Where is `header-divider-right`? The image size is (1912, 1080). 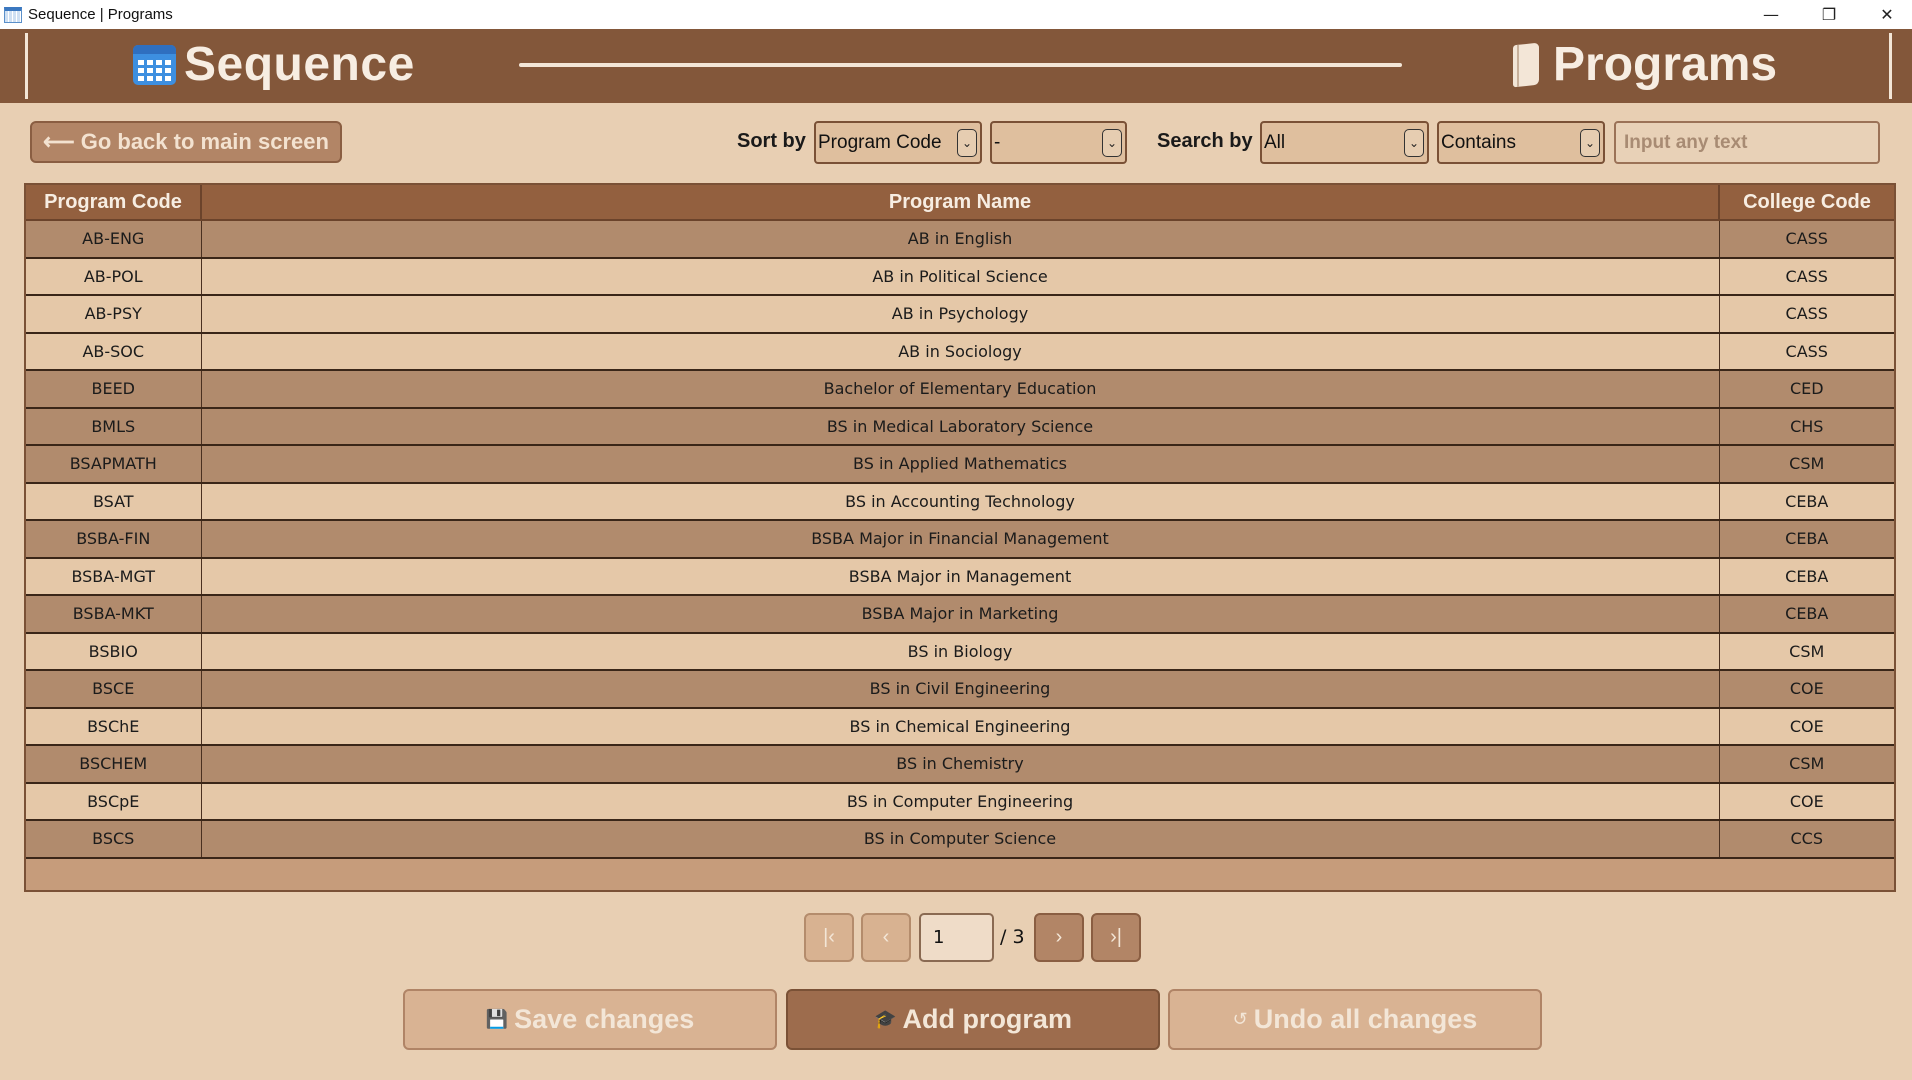 header-divider-right is located at coordinates (1890, 66).